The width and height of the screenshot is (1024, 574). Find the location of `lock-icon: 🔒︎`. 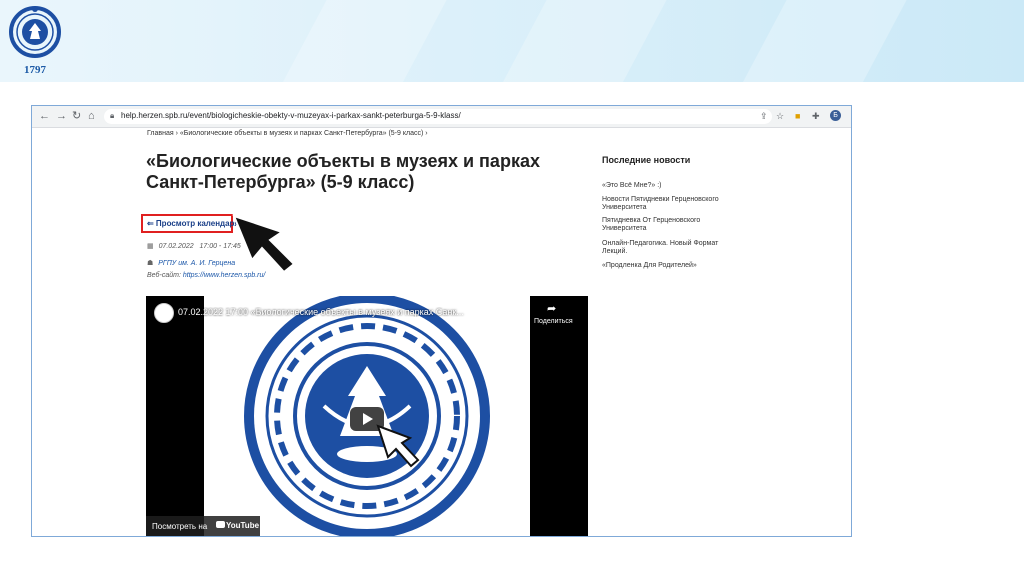

lock-icon: 🔒︎ is located at coordinates (112, 115).